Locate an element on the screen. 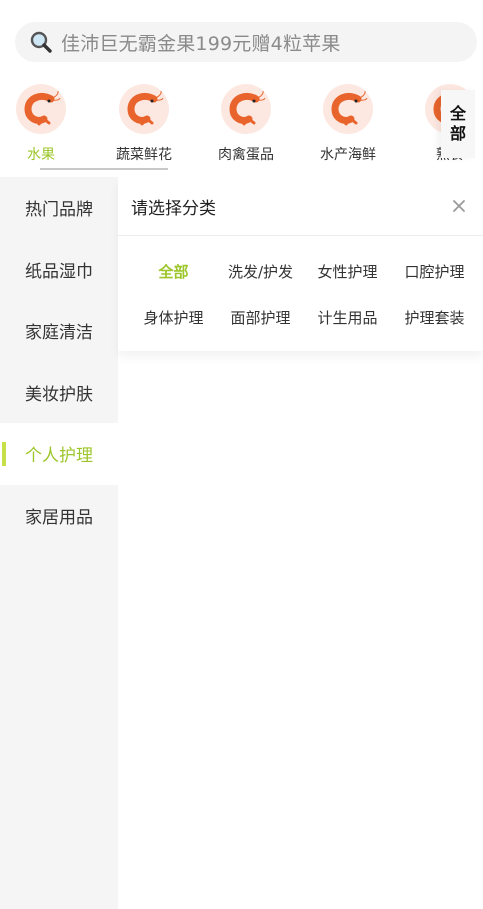 Image resolution: width=483 pixels, height=909 pixels. chip-all: 全部 is located at coordinates (173, 271).